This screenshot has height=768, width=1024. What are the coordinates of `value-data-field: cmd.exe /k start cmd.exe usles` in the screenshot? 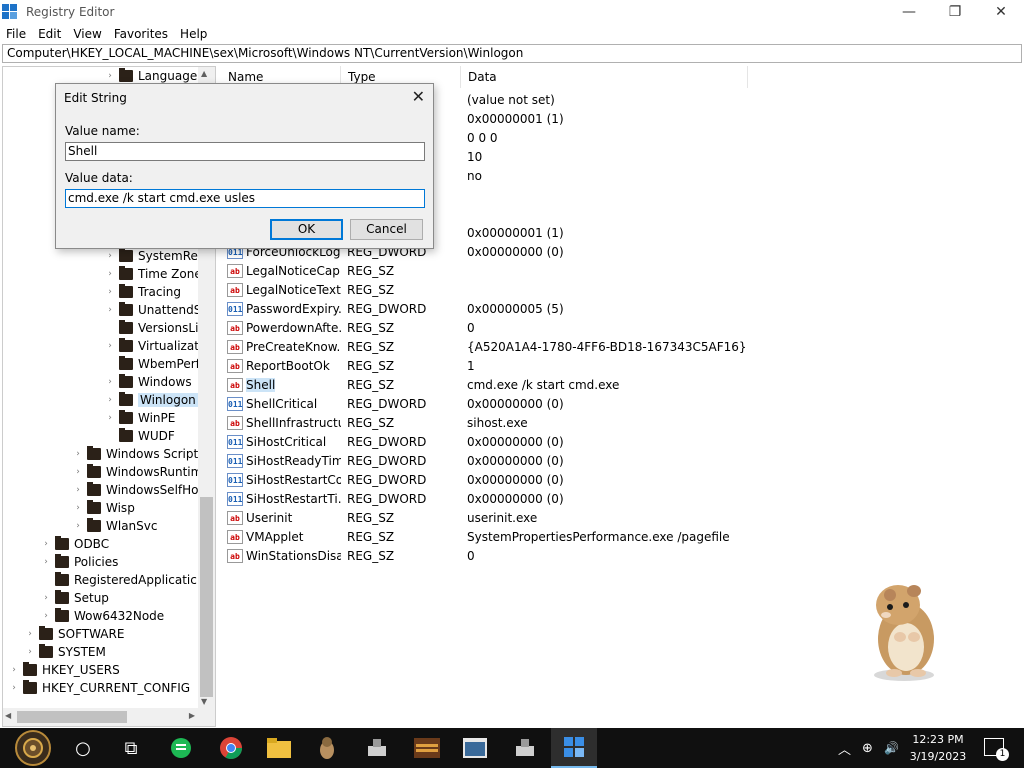 It's located at (245, 198).